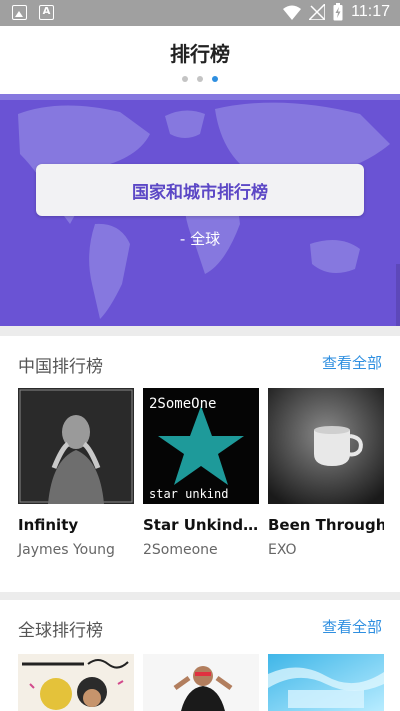  Describe the element at coordinates (182, 404) in the screenshot. I see `svg-text: 2SomeOne` at that location.